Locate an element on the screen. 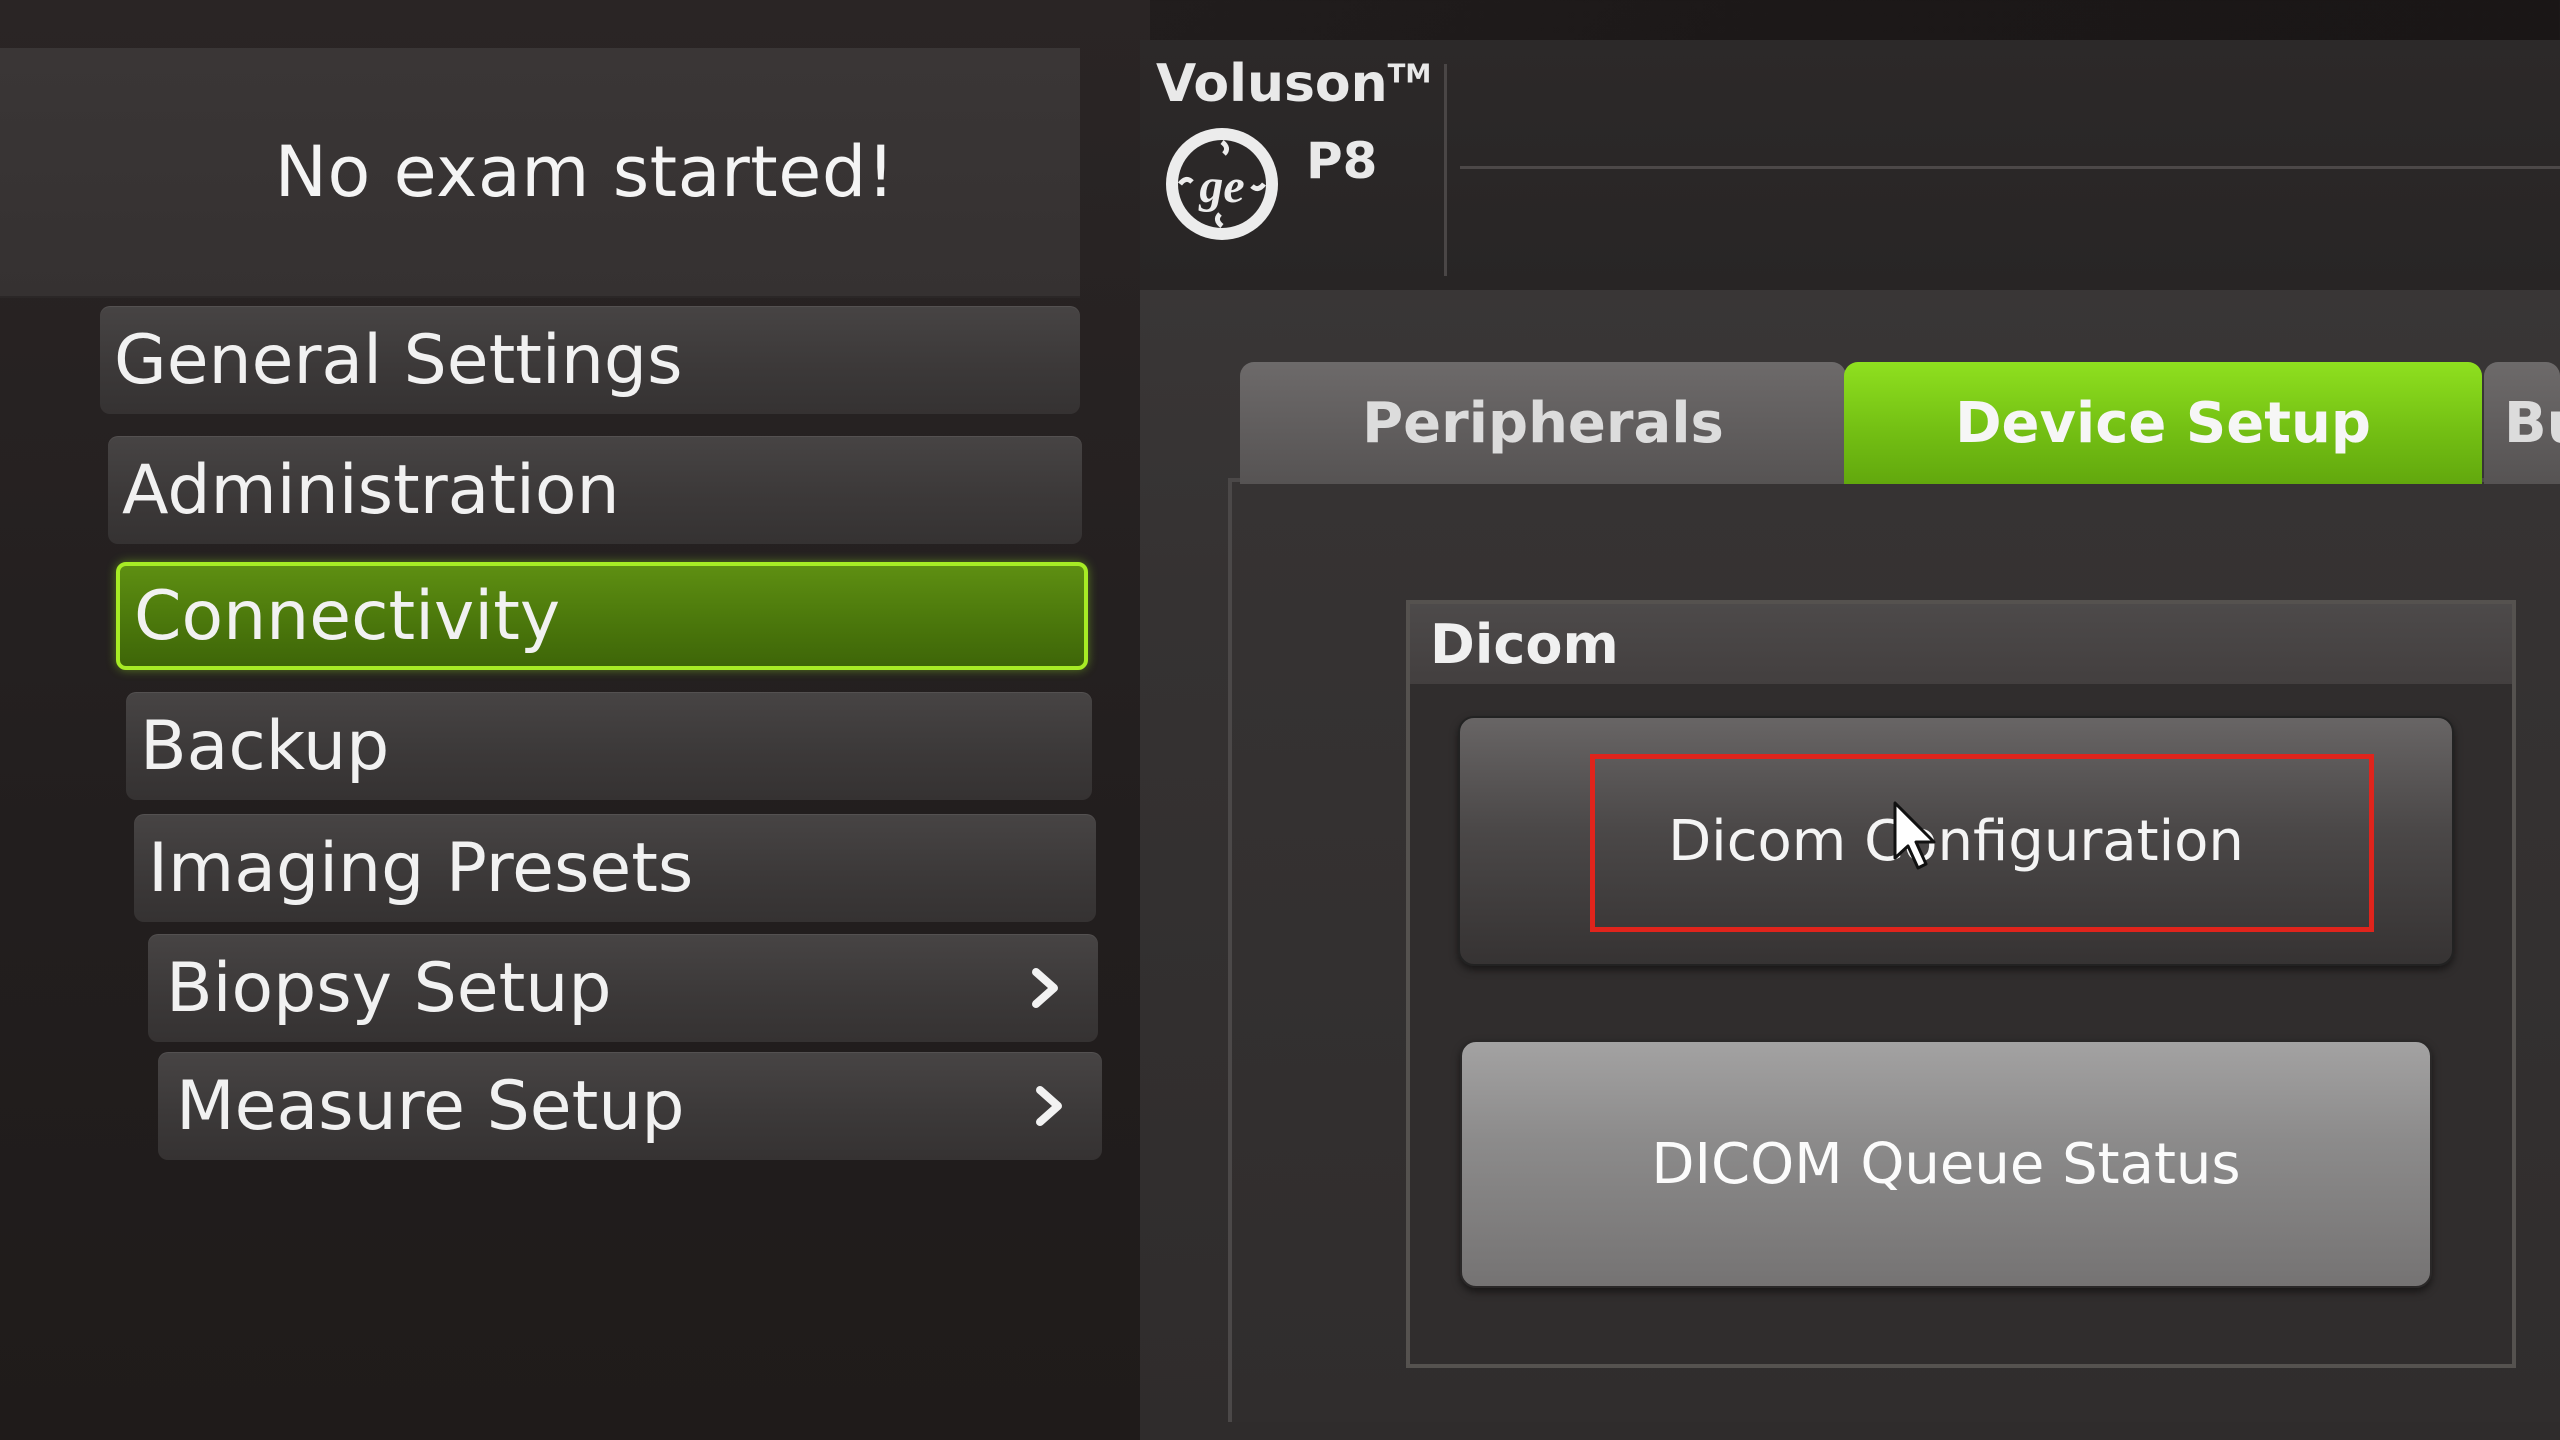 Image resolution: width=2560 pixels, height=1440 pixels. svg-text: ge is located at coordinates (1221, 186).